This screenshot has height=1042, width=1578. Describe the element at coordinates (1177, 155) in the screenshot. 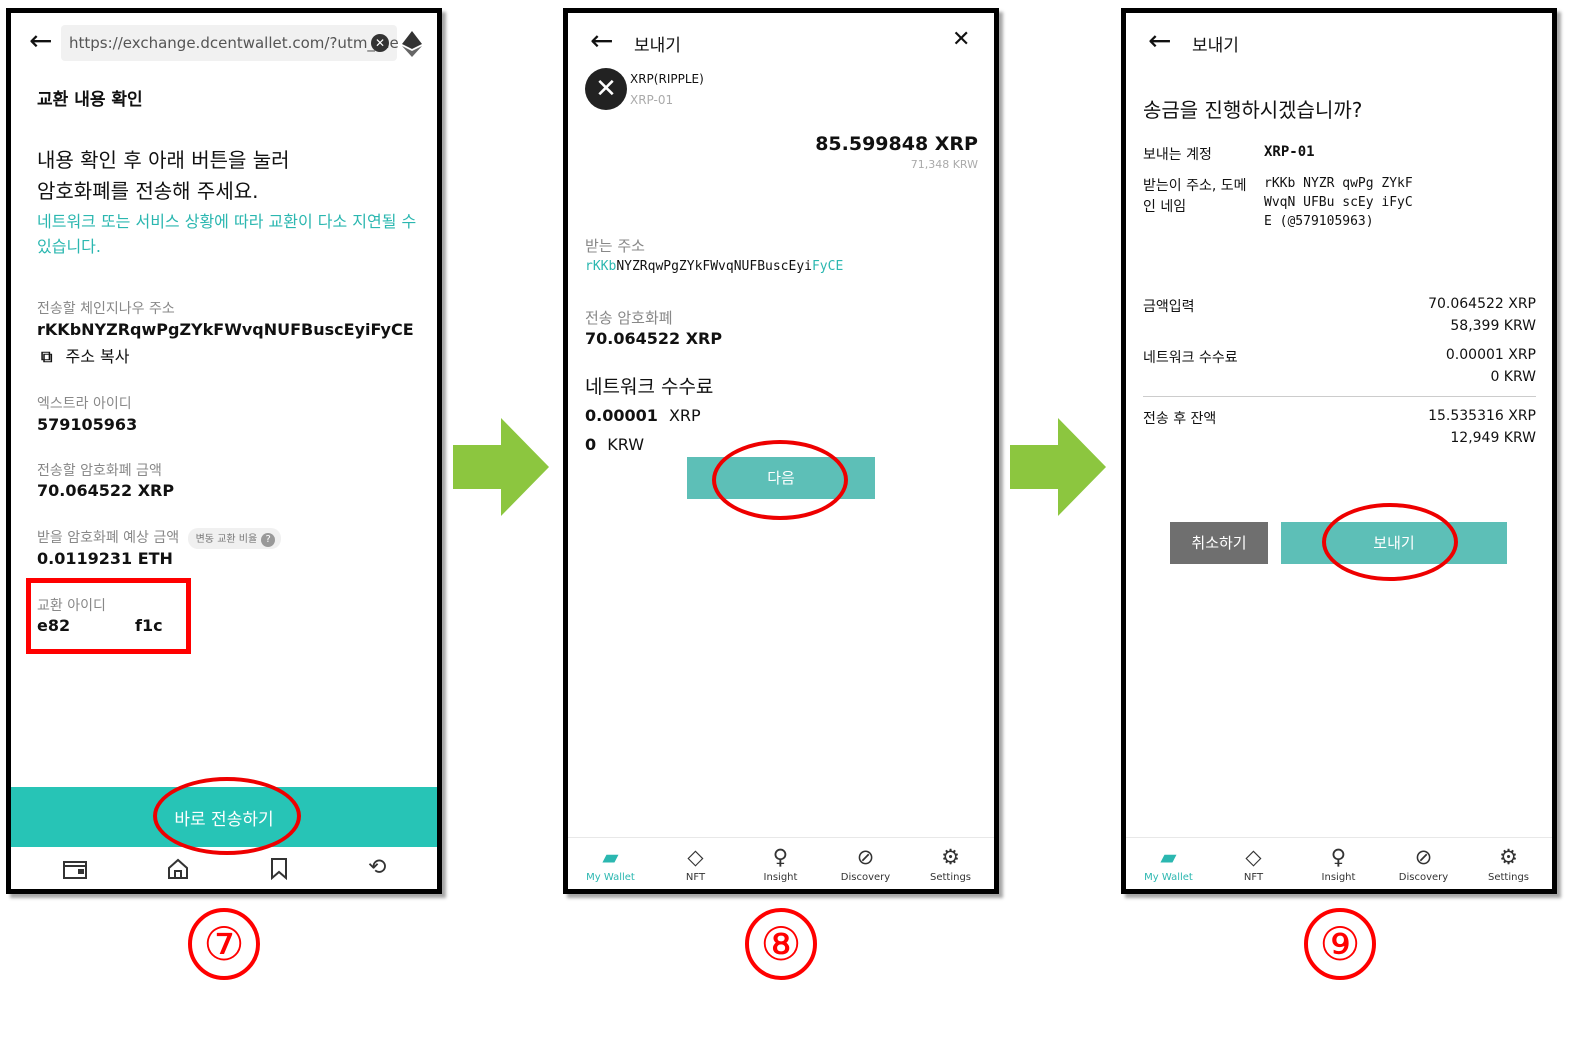

I see `from-account-label: 보내는 계정` at that location.